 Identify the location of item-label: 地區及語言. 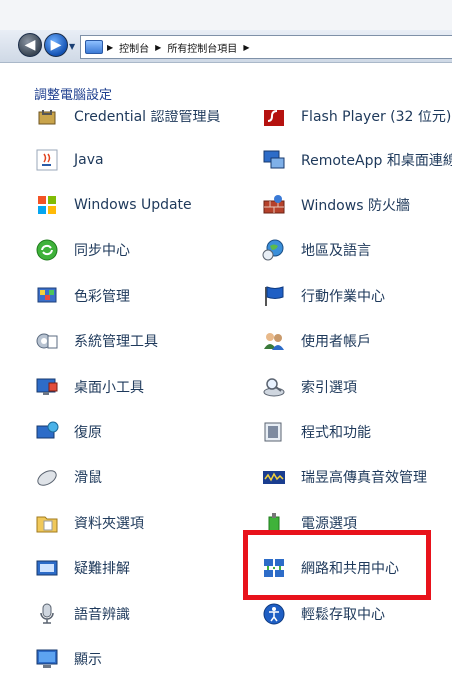
(336, 251).